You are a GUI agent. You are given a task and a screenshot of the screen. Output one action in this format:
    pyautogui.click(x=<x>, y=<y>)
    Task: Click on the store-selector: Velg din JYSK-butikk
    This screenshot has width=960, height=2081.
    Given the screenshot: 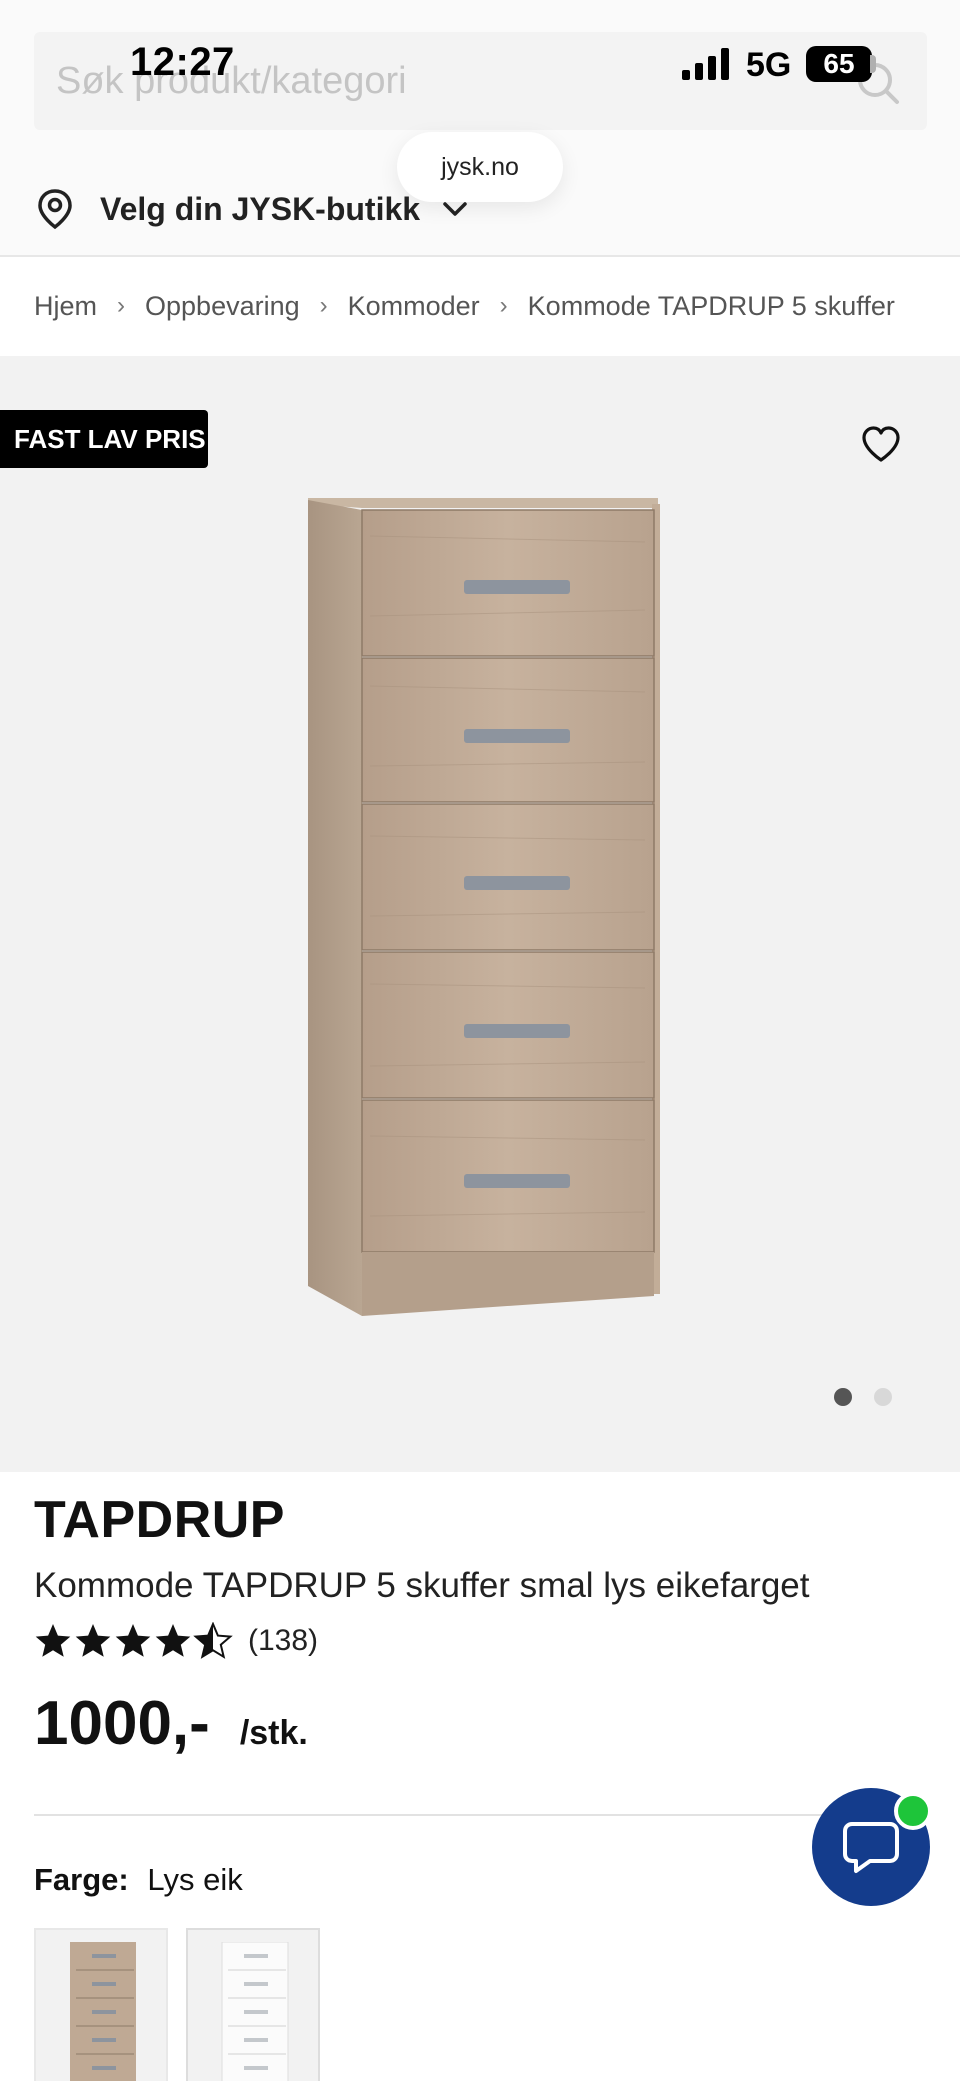 What is the action you would take?
    pyautogui.click(x=252, y=209)
    